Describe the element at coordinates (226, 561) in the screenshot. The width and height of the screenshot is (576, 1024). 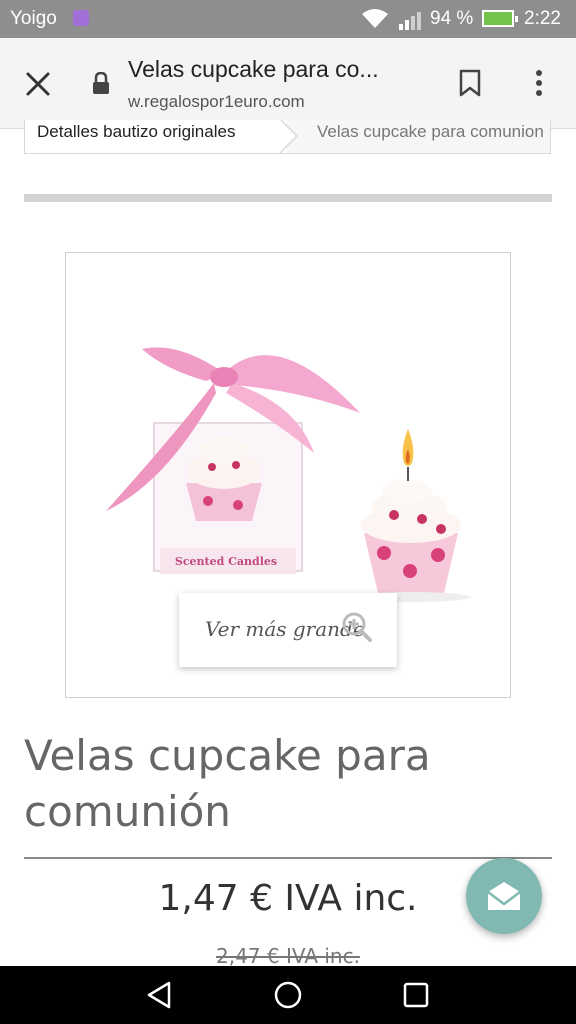
I see `box-label: Scented Candles` at that location.